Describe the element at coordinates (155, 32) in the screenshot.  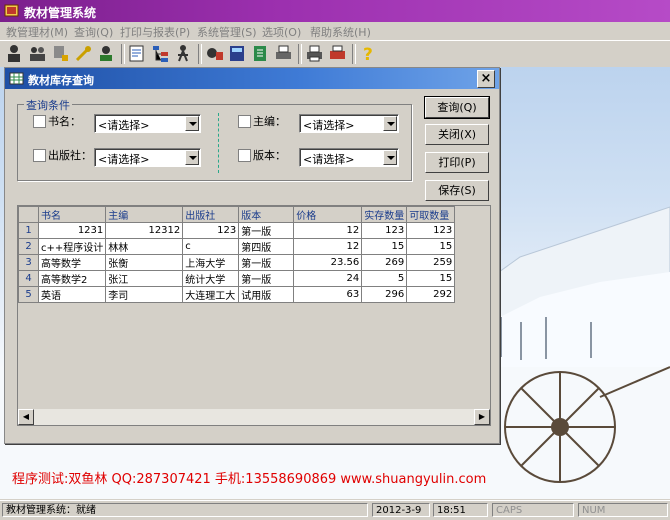
I see `menu-print: 打印与报表(P)` at that location.